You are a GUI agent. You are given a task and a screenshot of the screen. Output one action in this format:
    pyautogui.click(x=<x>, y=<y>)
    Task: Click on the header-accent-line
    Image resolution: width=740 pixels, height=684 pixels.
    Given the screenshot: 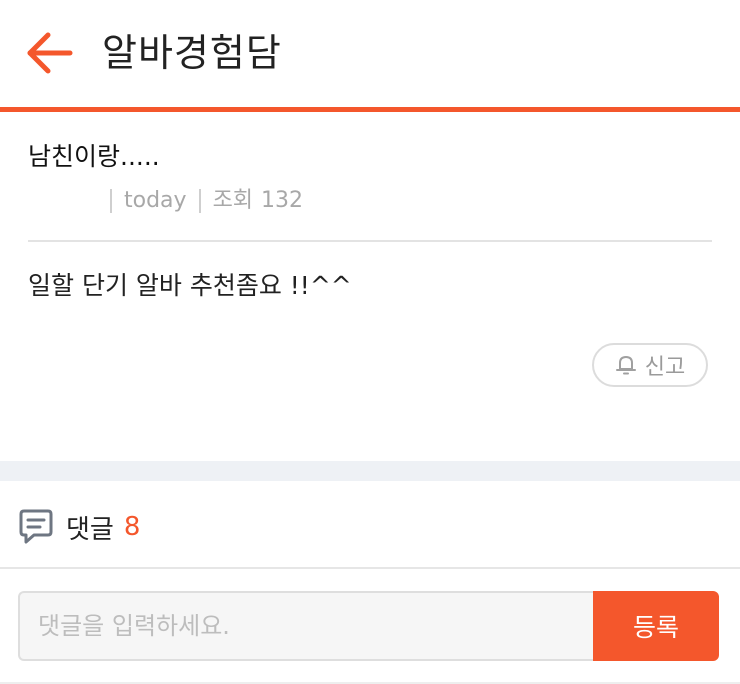 What is the action you would take?
    pyautogui.click(x=370, y=109)
    